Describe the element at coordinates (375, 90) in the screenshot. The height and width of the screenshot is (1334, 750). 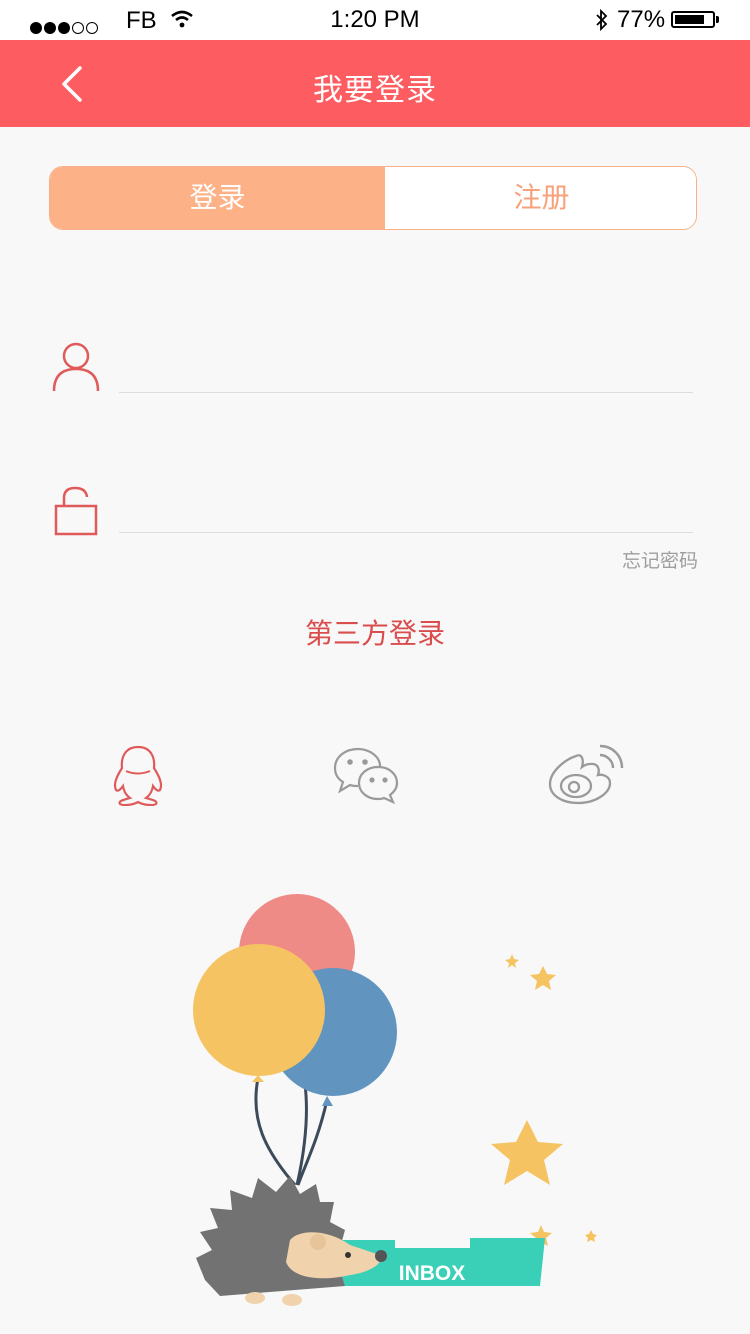
I see `page-title: 我要登录` at that location.